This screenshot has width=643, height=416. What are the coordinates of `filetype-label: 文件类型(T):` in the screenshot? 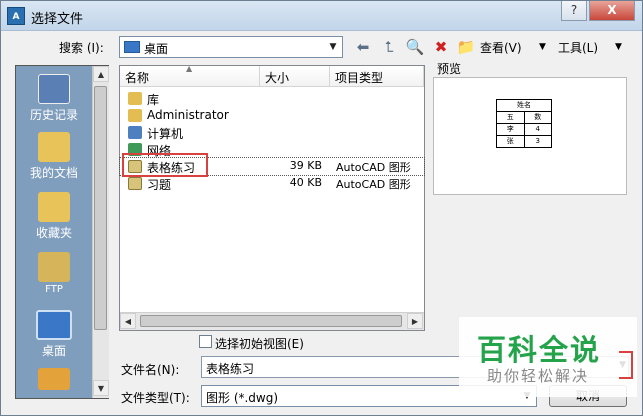 It's located at (155, 398).